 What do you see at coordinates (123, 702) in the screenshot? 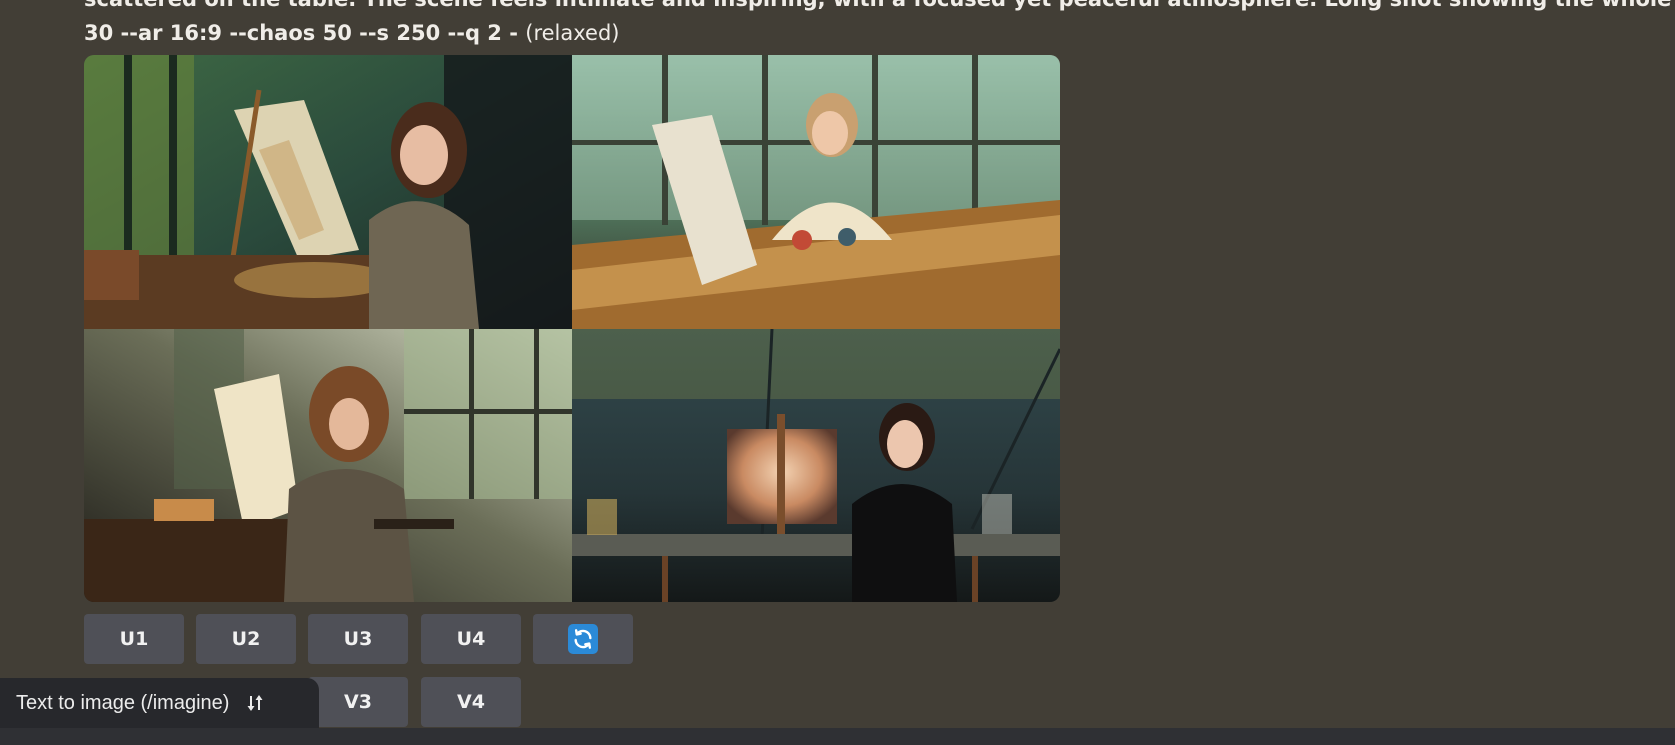
I see `mode-label: Text to image (/imagine)` at bounding box center [123, 702].